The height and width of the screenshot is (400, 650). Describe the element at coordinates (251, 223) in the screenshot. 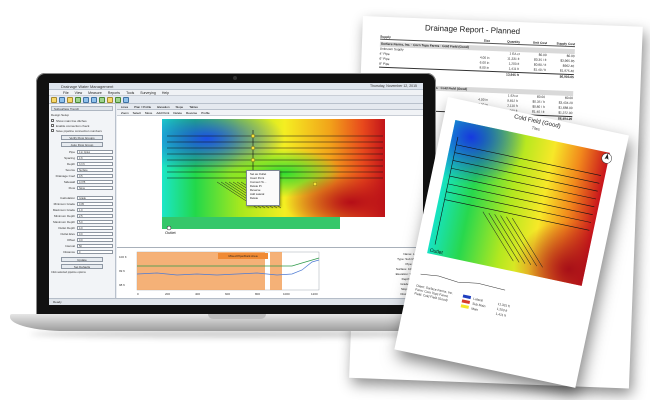

I see `heatmap-lower-strip` at that location.